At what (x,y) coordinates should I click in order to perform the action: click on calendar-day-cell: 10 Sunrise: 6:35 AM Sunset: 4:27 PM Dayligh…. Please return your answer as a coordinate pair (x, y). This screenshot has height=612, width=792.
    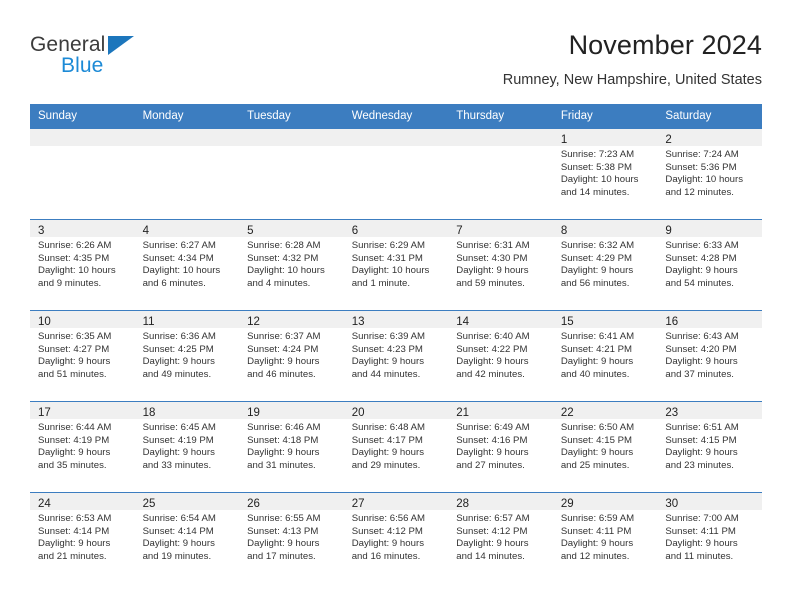
    Looking at the image, I should click on (82, 356).